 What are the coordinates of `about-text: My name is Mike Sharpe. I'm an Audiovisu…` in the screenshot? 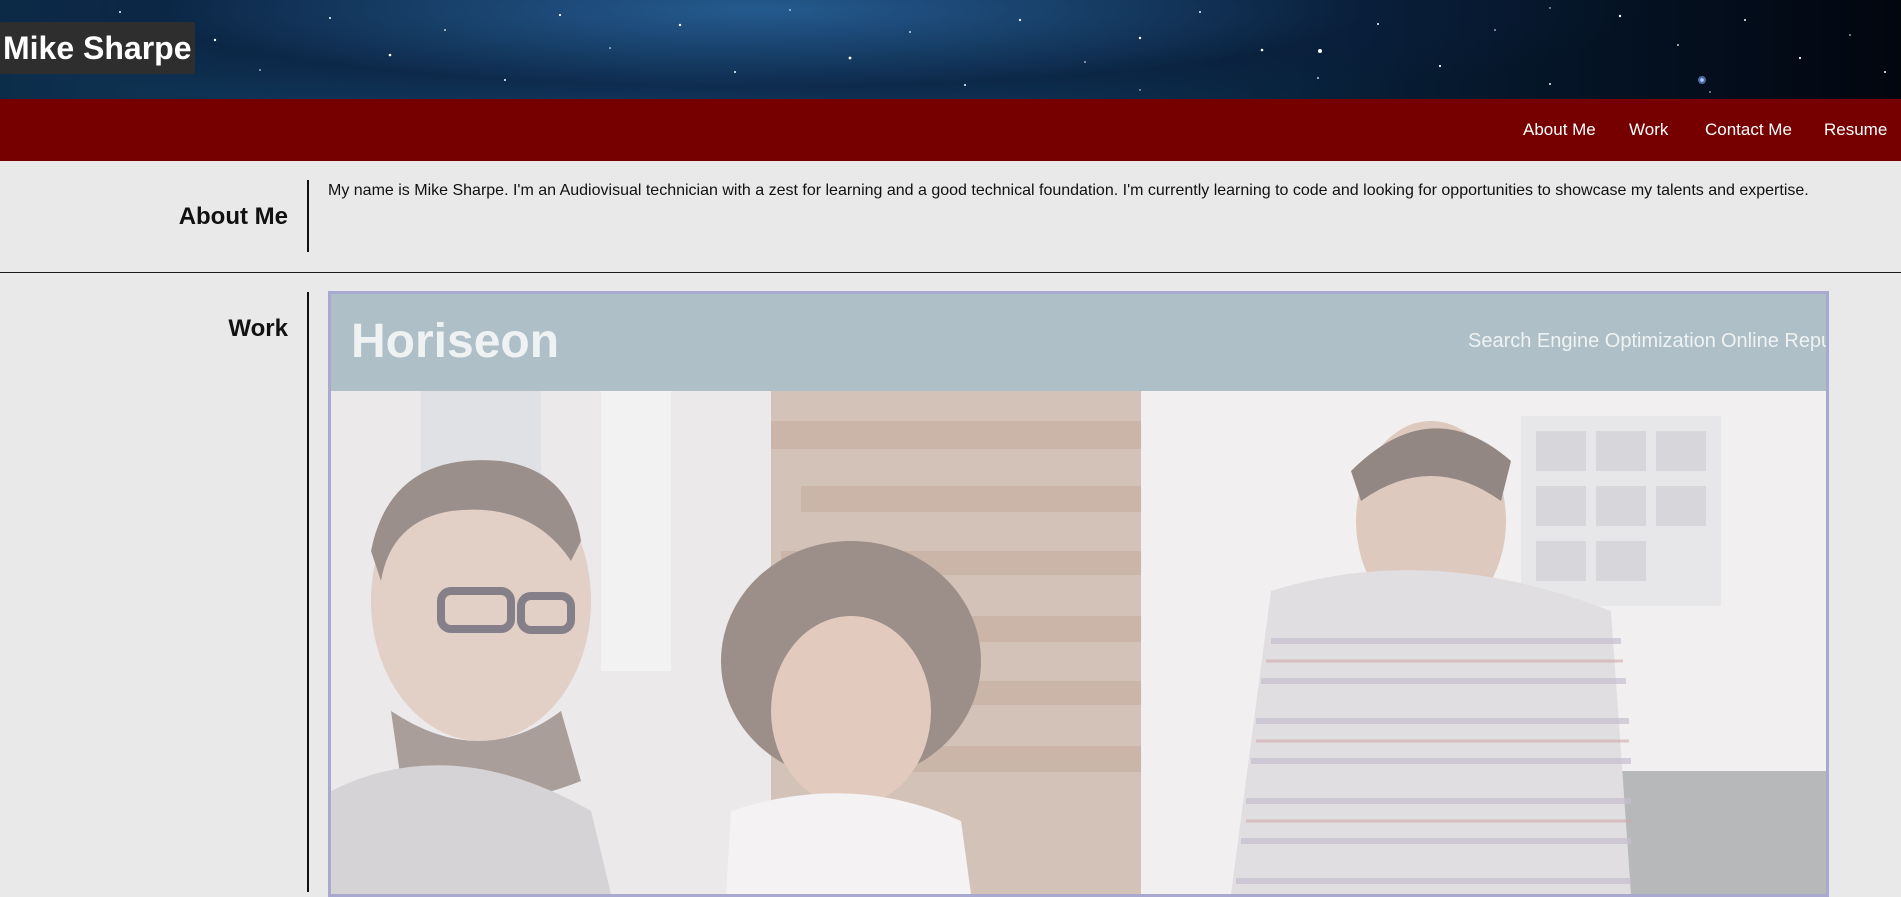 It's located at (1068, 190).